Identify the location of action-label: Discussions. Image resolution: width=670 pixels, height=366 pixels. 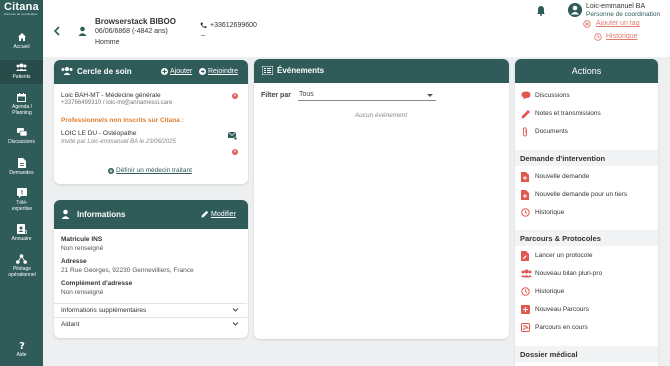
(552, 95).